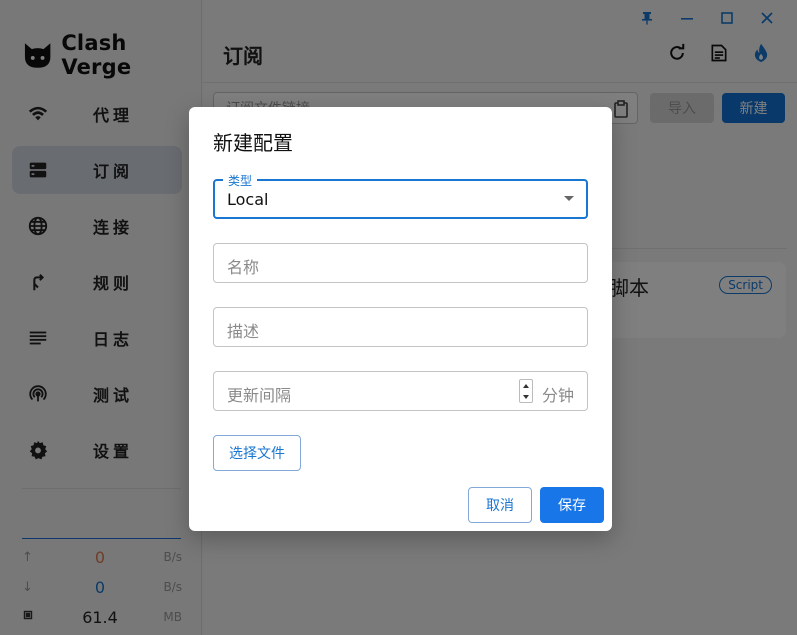 This screenshot has height=635, width=797. Describe the element at coordinates (259, 395) in the screenshot. I see `interval-placeholder: 更新间隔` at that location.